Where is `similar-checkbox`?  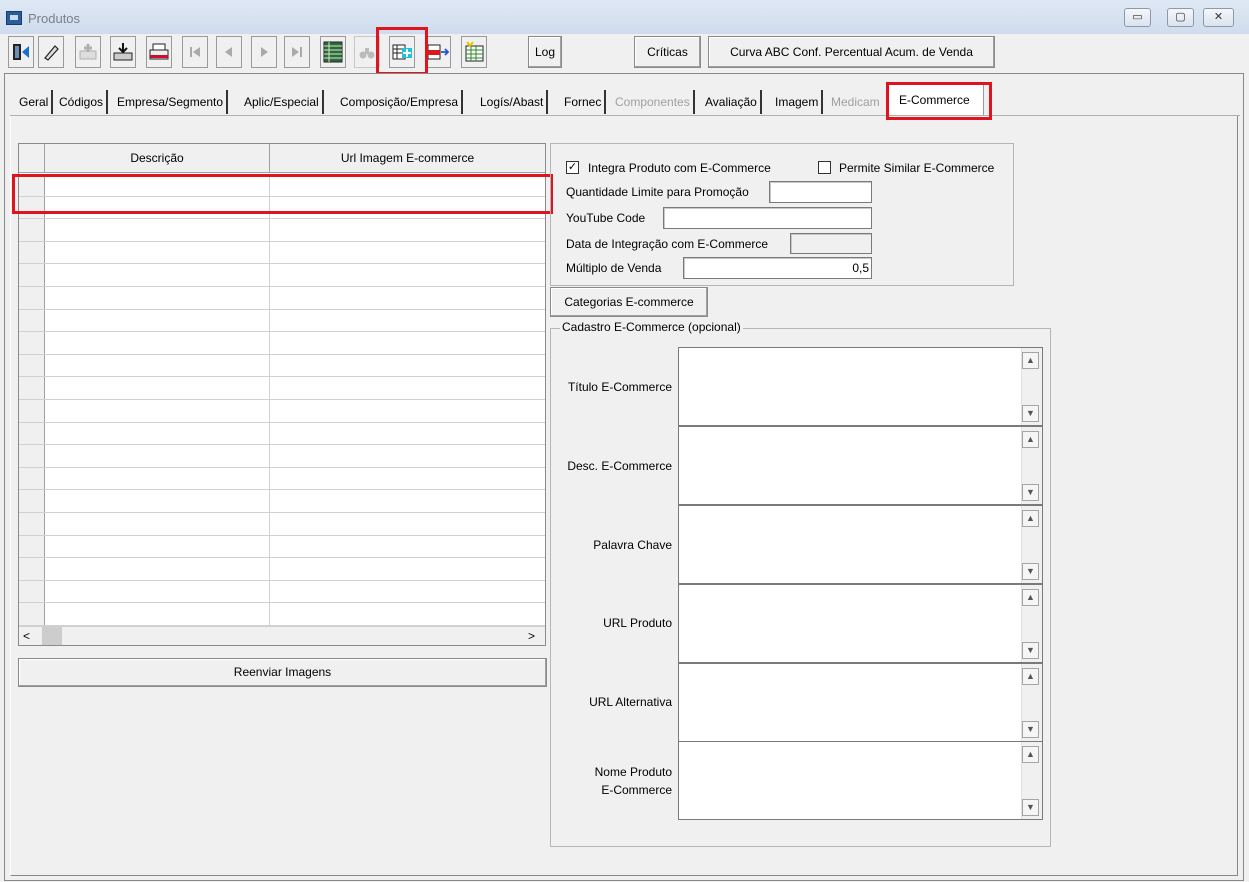
similar-checkbox is located at coordinates (824, 167).